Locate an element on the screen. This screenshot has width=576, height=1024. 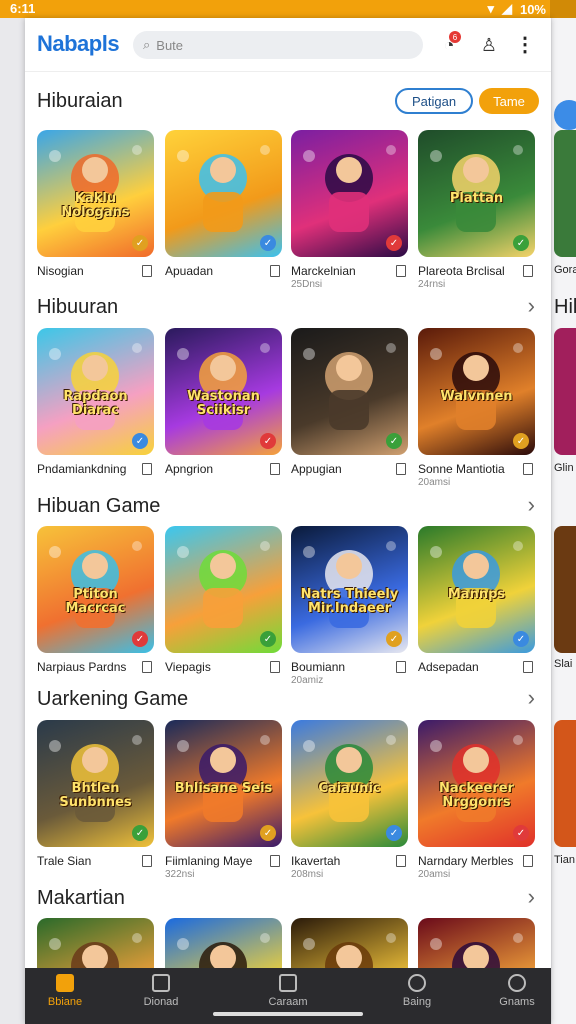
game-tile: ✓ Viepagis is located at coordinates (223, 600).